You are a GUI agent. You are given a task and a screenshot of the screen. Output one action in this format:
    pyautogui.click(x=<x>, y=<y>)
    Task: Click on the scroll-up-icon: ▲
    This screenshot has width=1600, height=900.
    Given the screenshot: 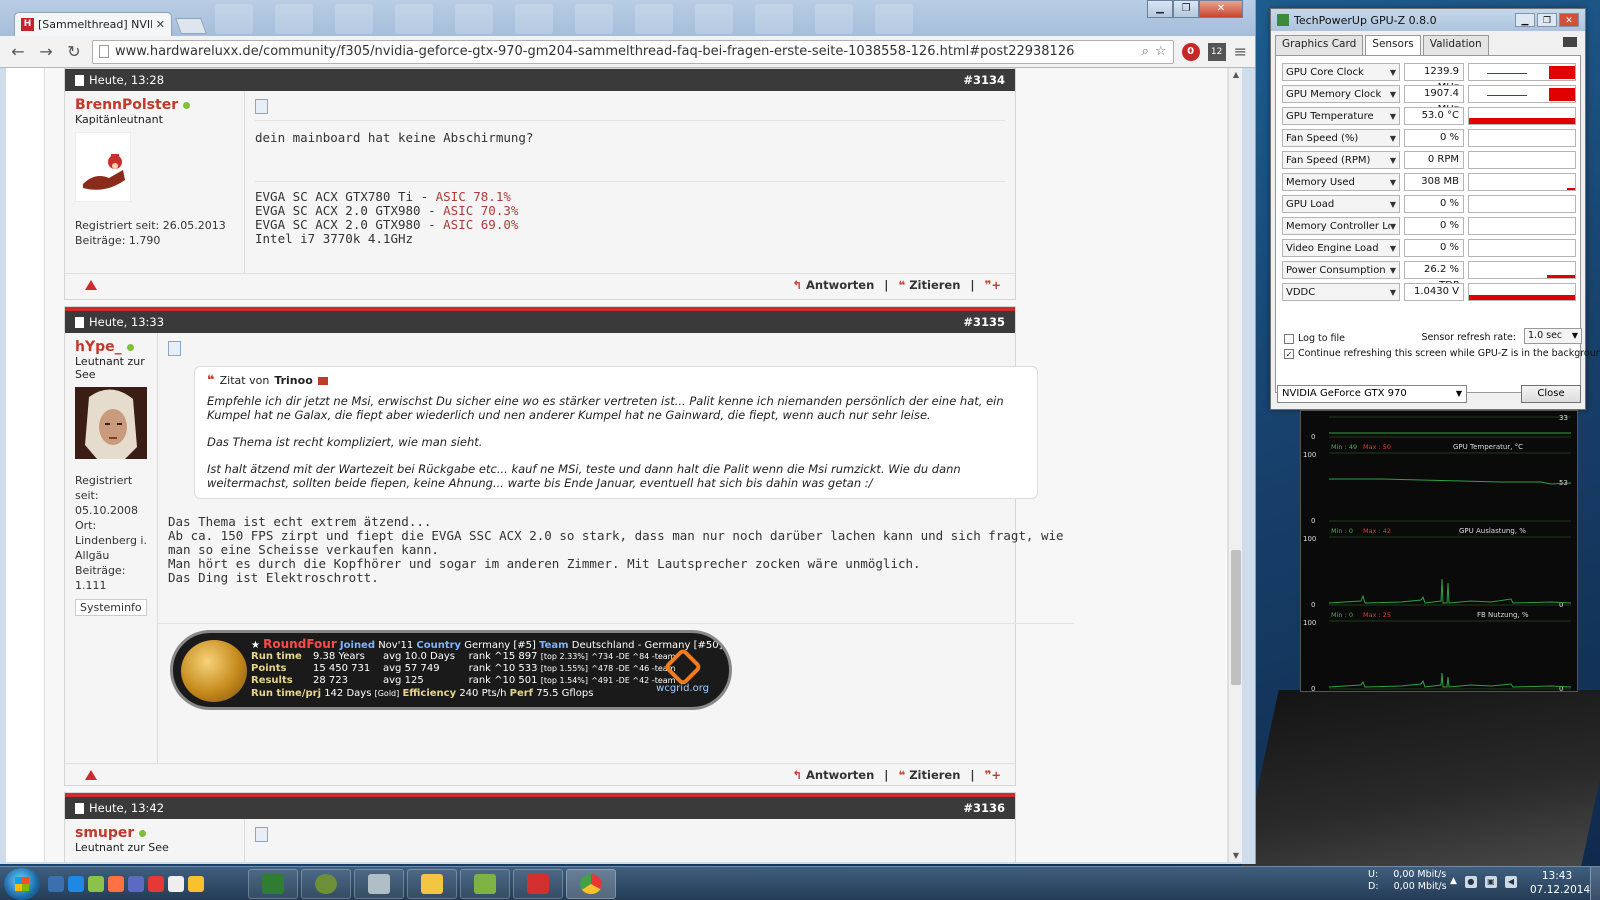 What is the action you would take?
    pyautogui.click(x=1235, y=74)
    